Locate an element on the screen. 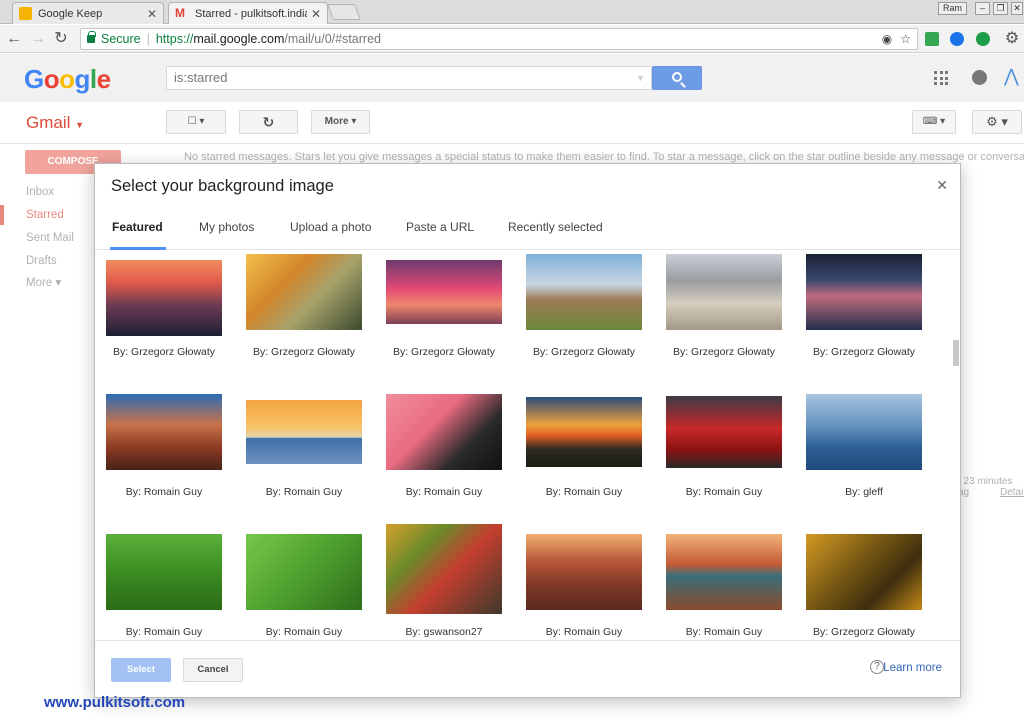 This screenshot has height=724, width=1024. close-window-button: ✕ is located at coordinates (1017, 8).